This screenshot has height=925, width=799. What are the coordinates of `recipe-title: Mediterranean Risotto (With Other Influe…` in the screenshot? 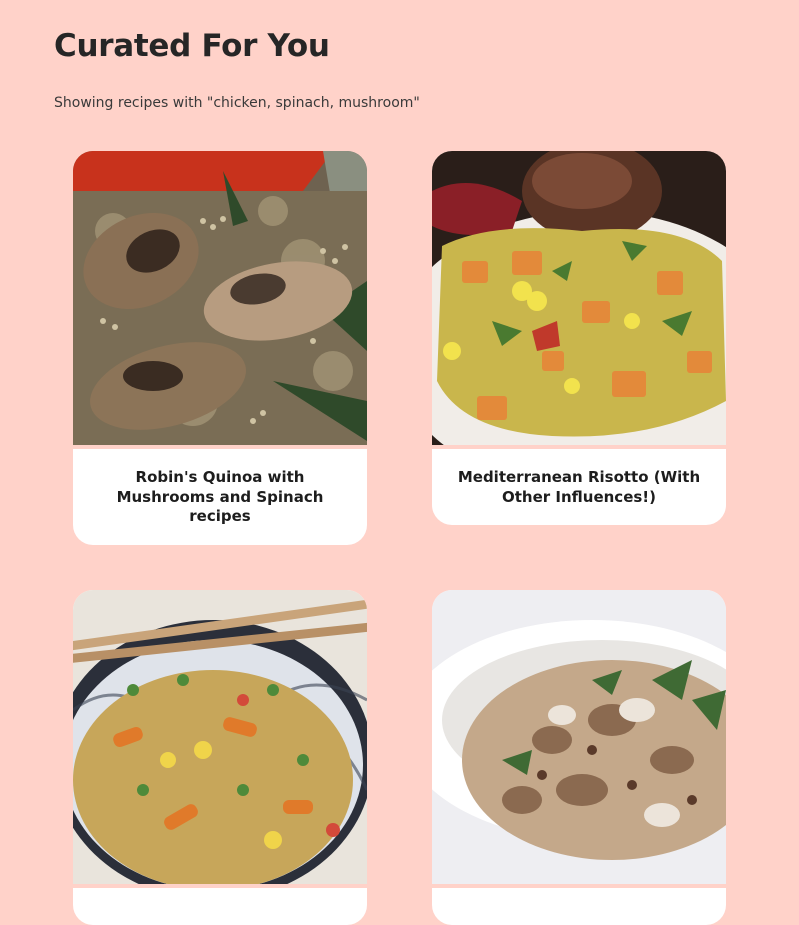 It's located at (579, 487).